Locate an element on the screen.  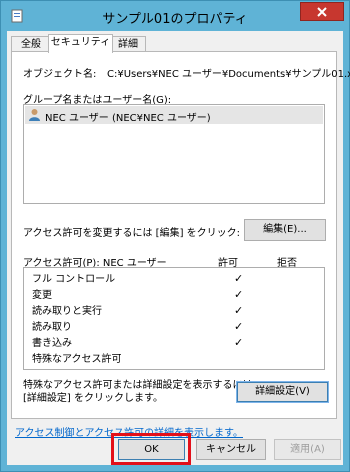
permission-name: 特殊なアクセス許可 is located at coordinates (77, 359).